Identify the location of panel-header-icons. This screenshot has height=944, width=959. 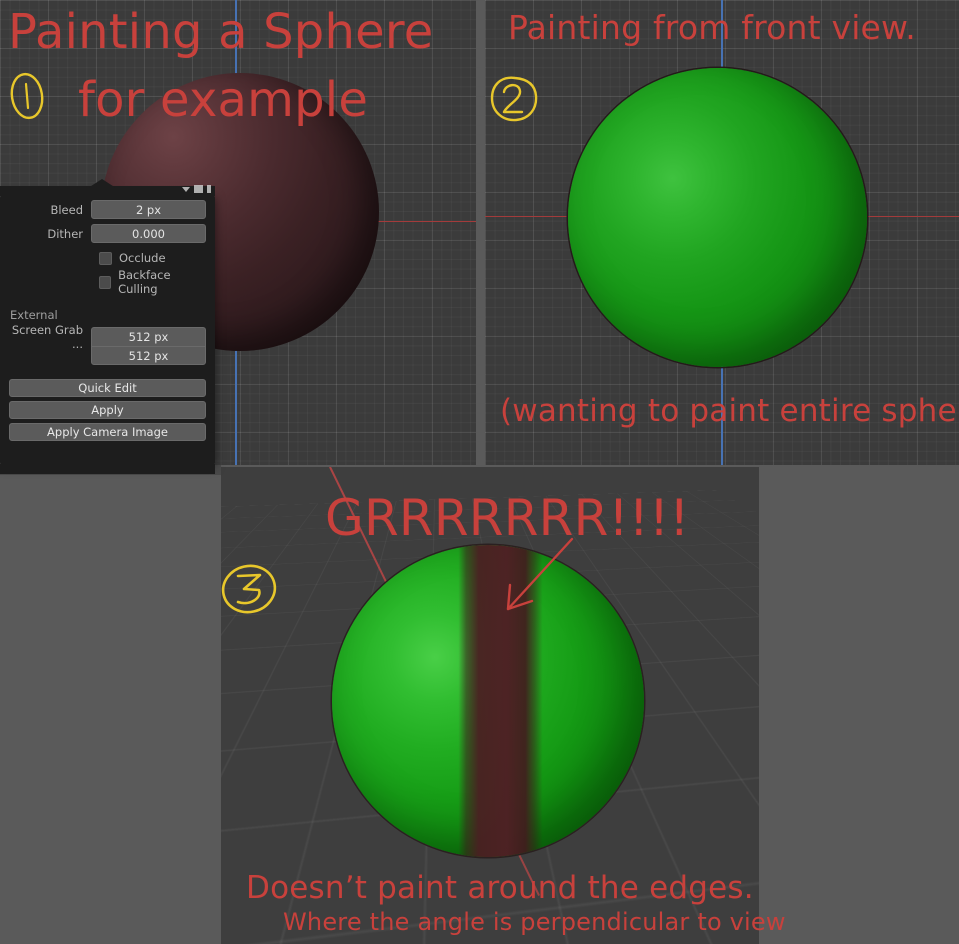
(150, 189).